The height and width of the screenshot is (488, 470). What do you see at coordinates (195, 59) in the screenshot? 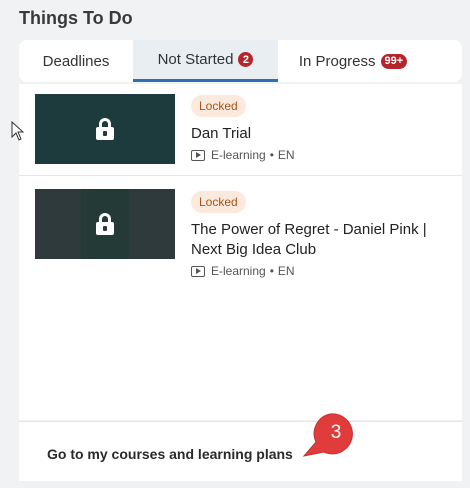
I see `tab-label: Not Started` at bounding box center [195, 59].